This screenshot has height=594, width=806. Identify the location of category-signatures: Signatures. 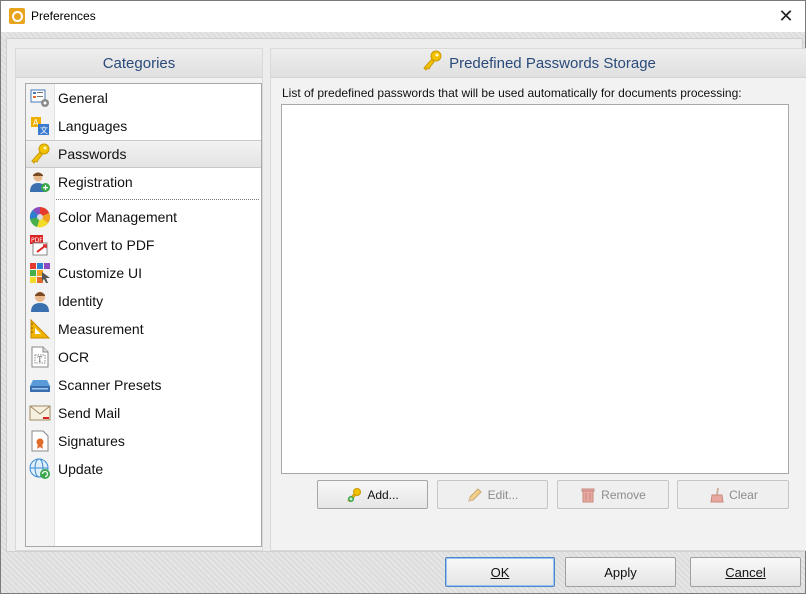
(143, 441).